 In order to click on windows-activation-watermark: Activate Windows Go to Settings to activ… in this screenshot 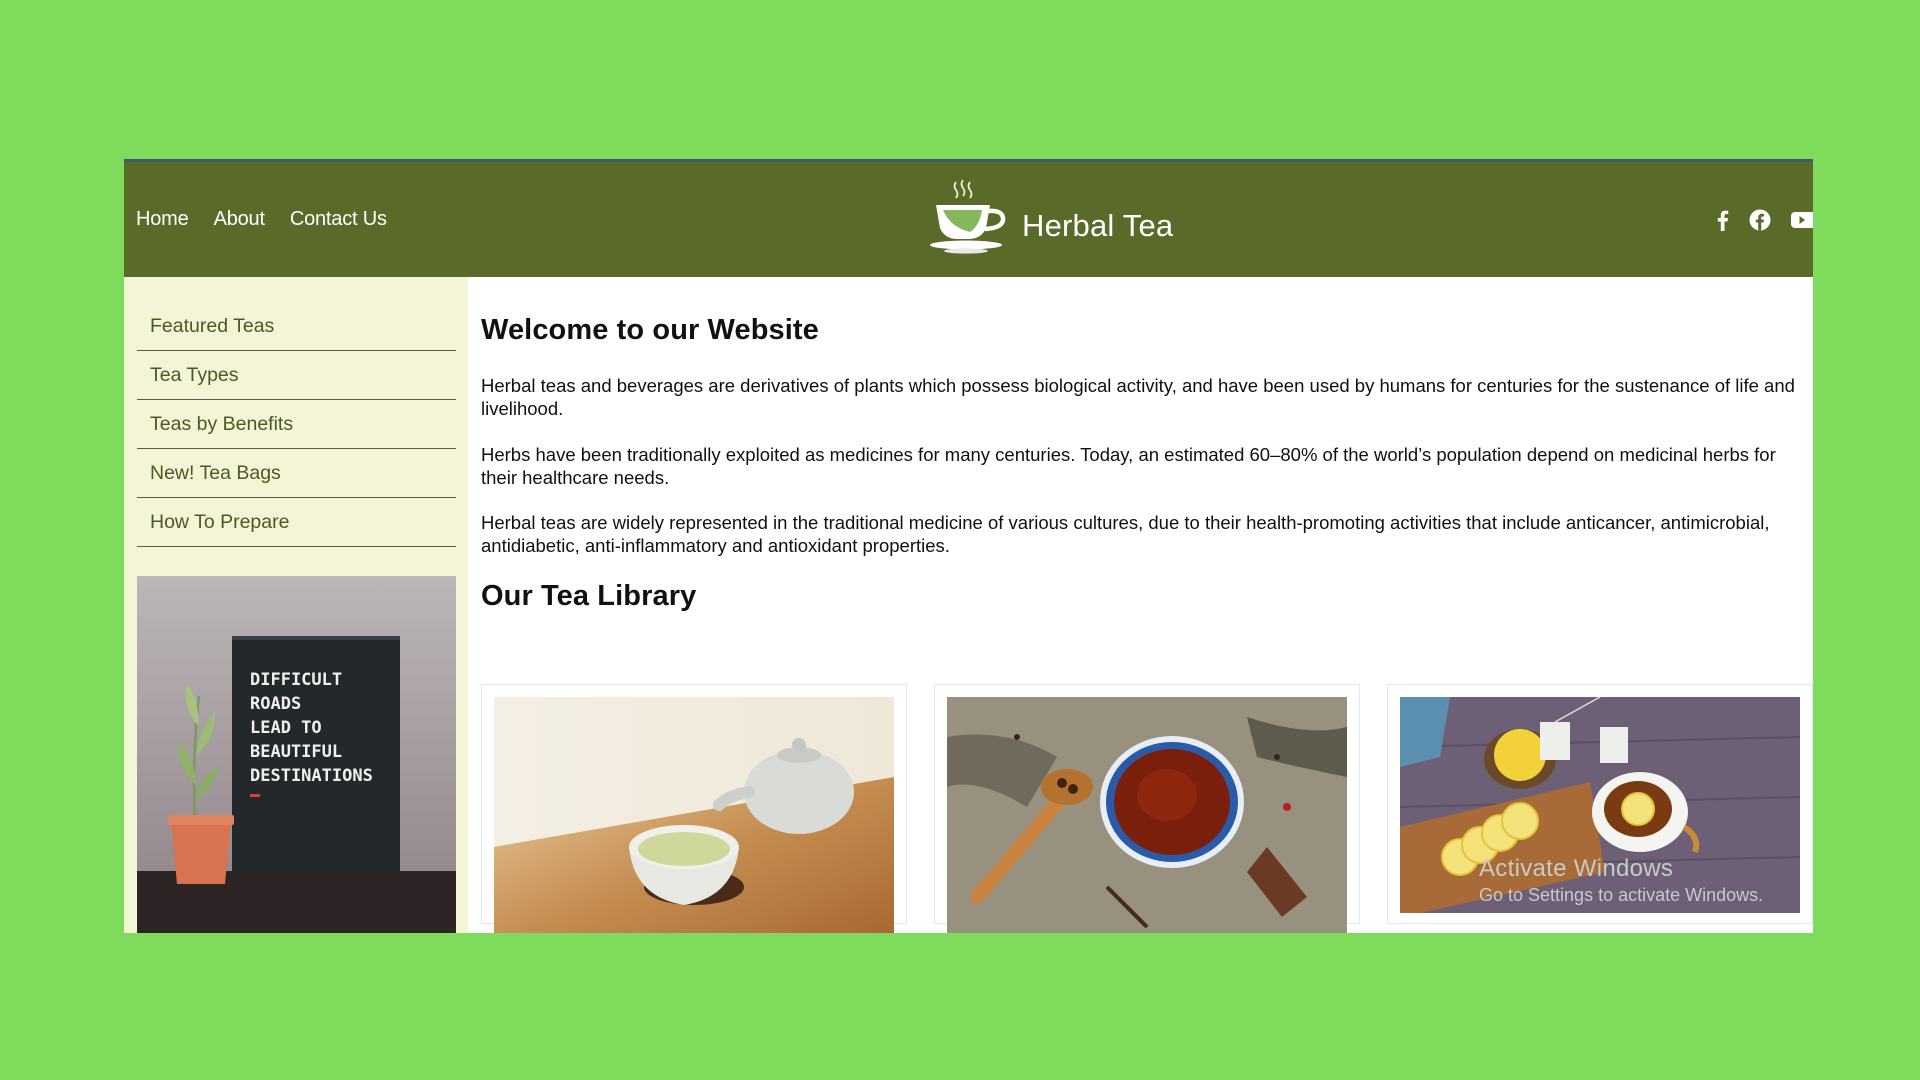, I will do `click(1621, 880)`.